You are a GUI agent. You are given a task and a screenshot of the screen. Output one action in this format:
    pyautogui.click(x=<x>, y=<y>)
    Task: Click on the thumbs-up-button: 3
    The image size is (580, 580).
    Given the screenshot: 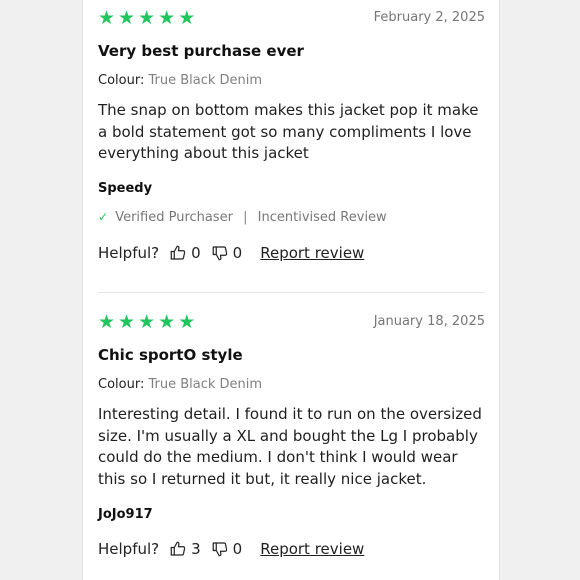 What is the action you would take?
    pyautogui.click(x=185, y=549)
    